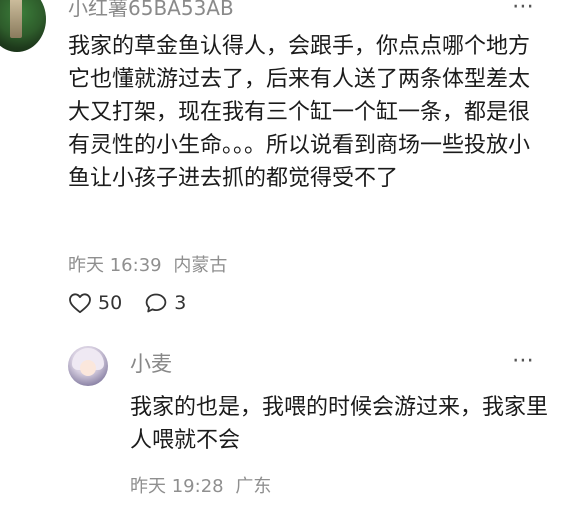  I want to click on reply-time: 昨天 19:28, so click(177, 486).